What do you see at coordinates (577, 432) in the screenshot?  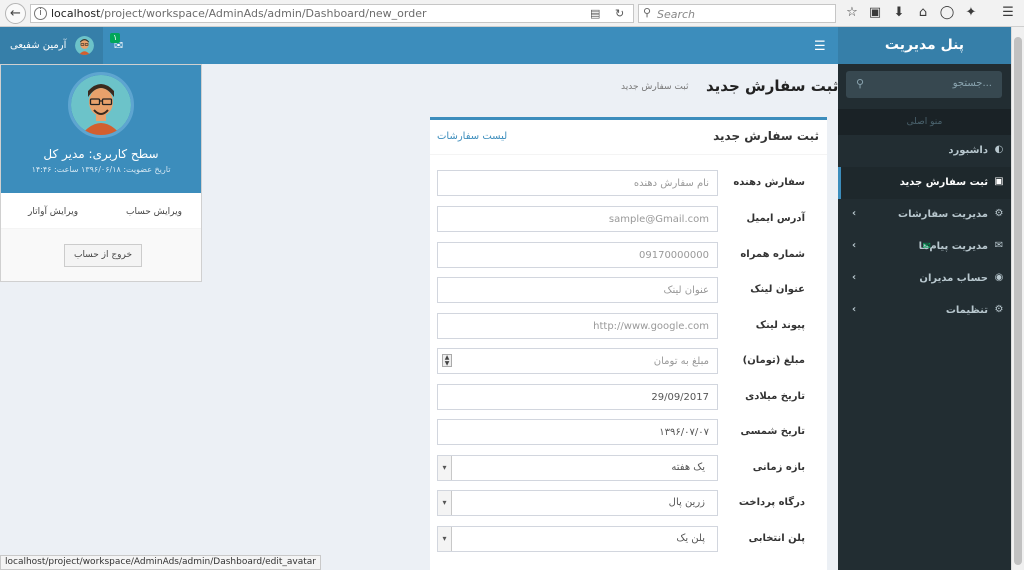 I see `persian-date-field` at bounding box center [577, 432].